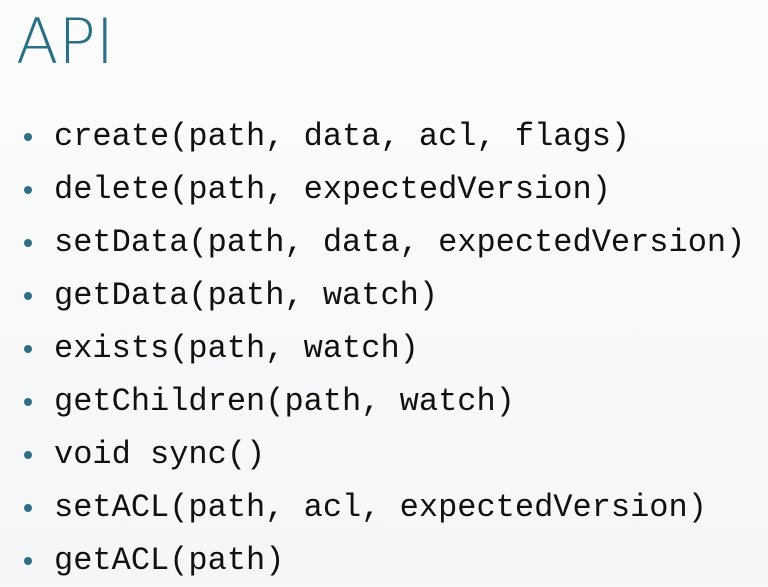  I want to click on api-method-item-exists: exists(path, watch), so click(384, 348).